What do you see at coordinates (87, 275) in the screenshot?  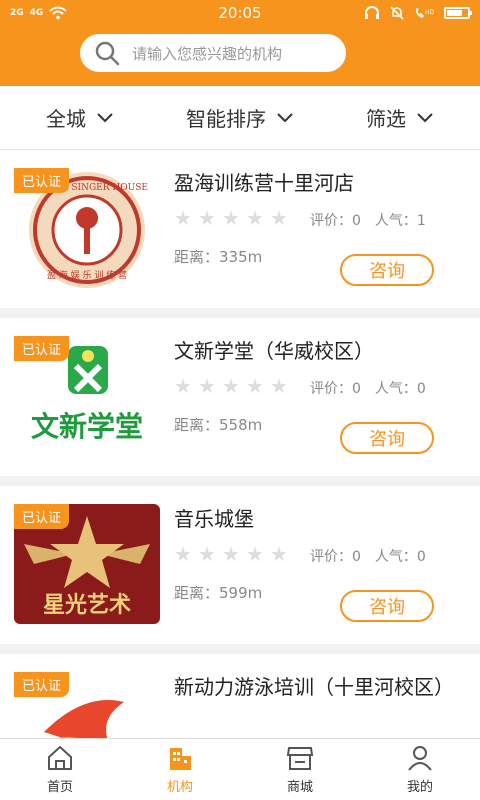 I see `logo-subtext: 盈 海 娱 乐 训 练 营` at bounding box center [87, 275].